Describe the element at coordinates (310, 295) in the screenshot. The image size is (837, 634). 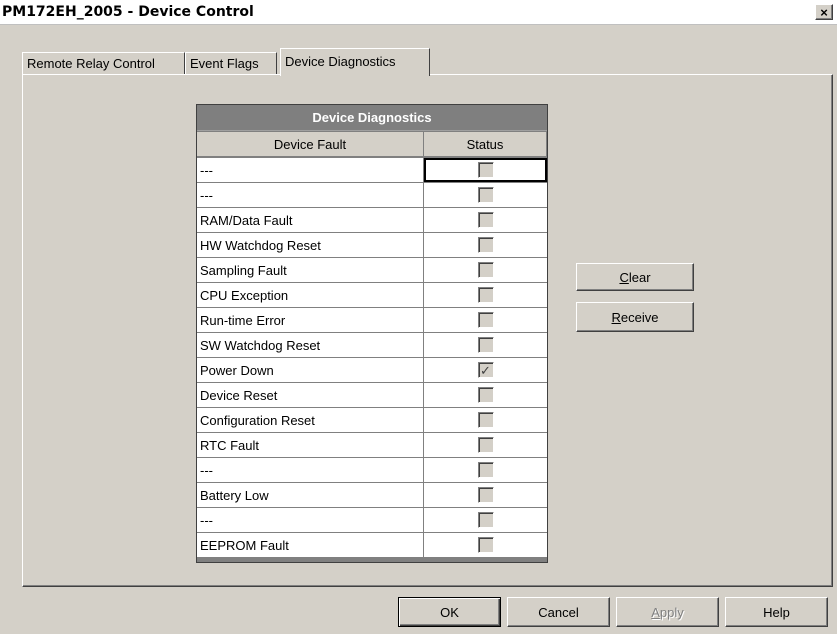
I see `device-fault-cell: CPU Exception` at that location.